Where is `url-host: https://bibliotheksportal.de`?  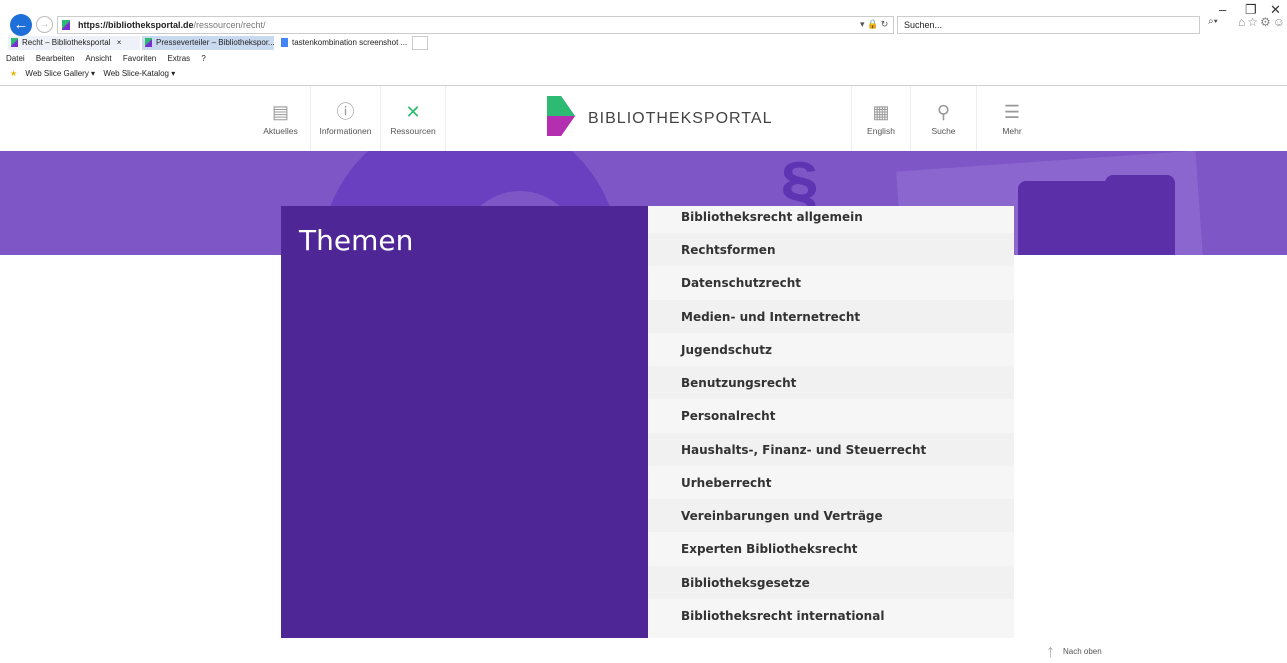 url-host: https://bibliotheksportal.de is located at coordinates (136, 25).